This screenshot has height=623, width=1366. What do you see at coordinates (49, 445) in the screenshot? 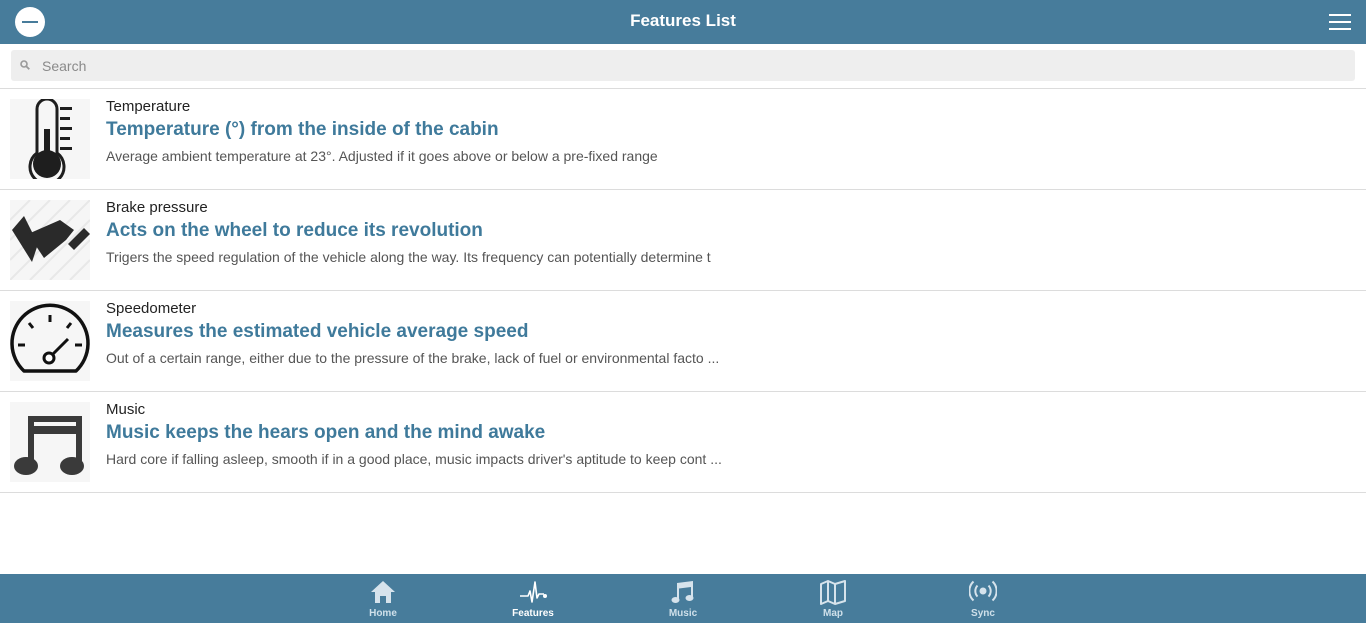
I see `music-note-icon` at bounding box center [49, 445].